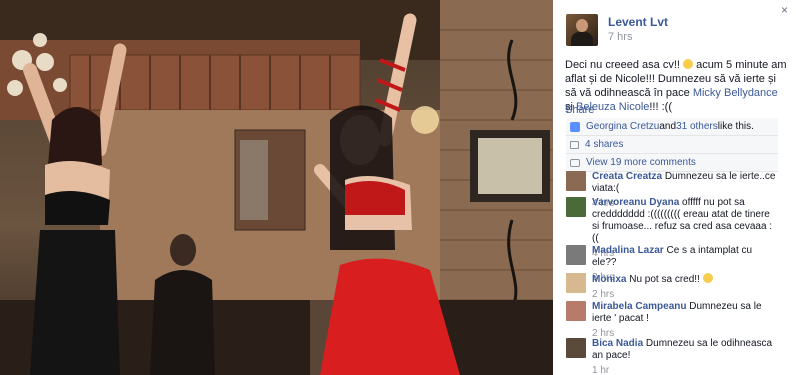 This screenshot has width=796, height=375. Describe the element at coordinates (697, 126) in the screenshot. I see `likes-others-link: 31 others` at that location.